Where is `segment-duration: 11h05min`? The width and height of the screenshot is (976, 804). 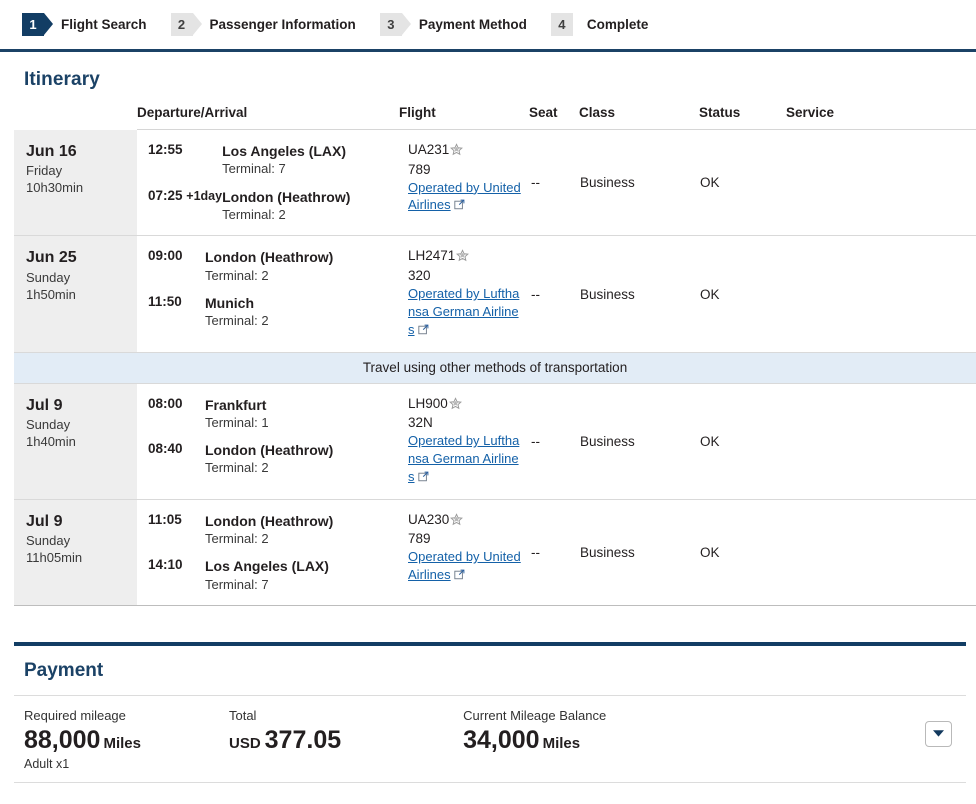
segment-duration: 11h05min is located at coordinates (54, 557).